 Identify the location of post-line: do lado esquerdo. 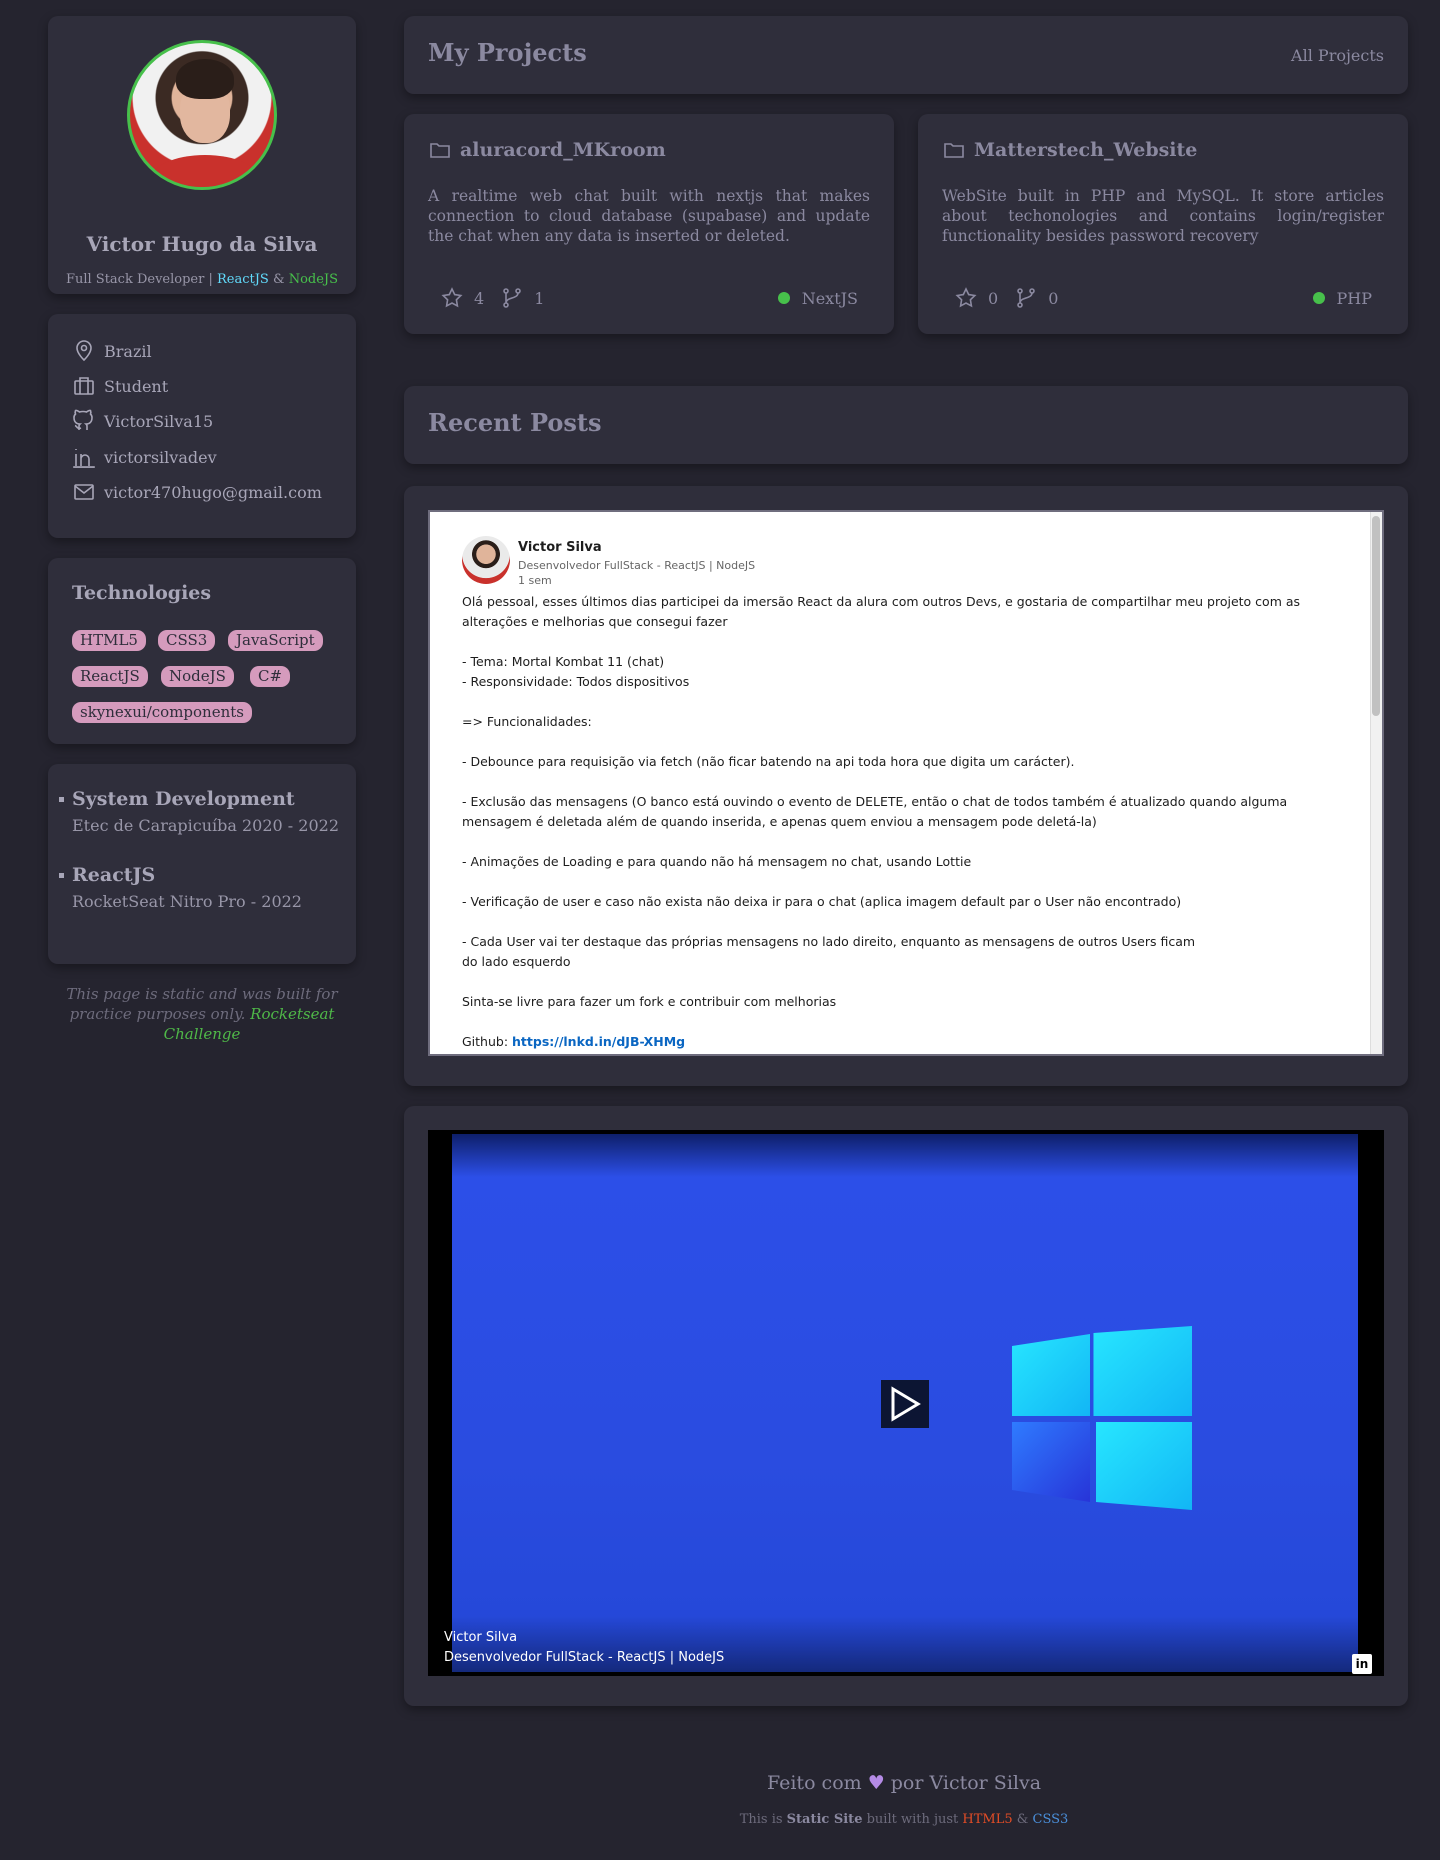
(516, 961).